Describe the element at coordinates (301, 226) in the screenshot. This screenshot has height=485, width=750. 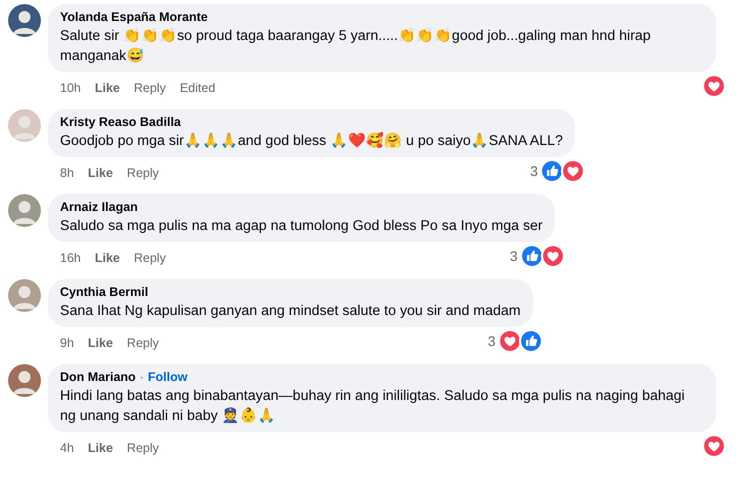
I see `comment-text: Saludo sa mga pulis na ma agap na tumolong God bless Po sa Inyo mga ser` at that location.